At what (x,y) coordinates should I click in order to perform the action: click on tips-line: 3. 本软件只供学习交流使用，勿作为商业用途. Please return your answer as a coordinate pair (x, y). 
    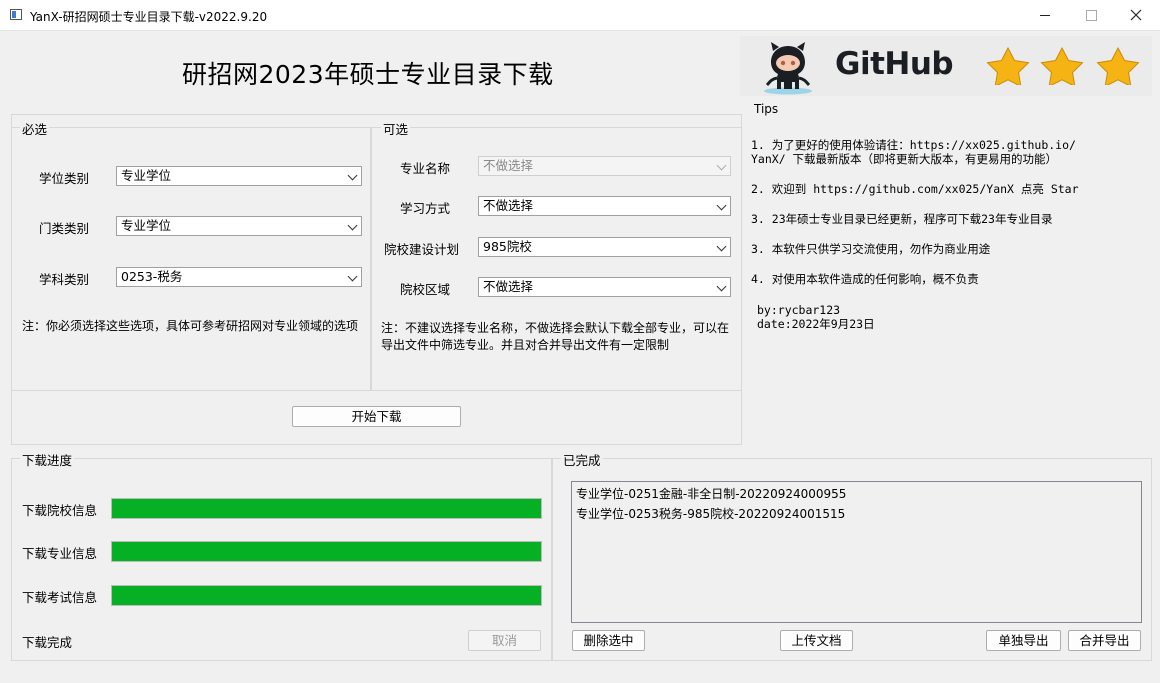
    Looking at the image, I should click on (871, 249).